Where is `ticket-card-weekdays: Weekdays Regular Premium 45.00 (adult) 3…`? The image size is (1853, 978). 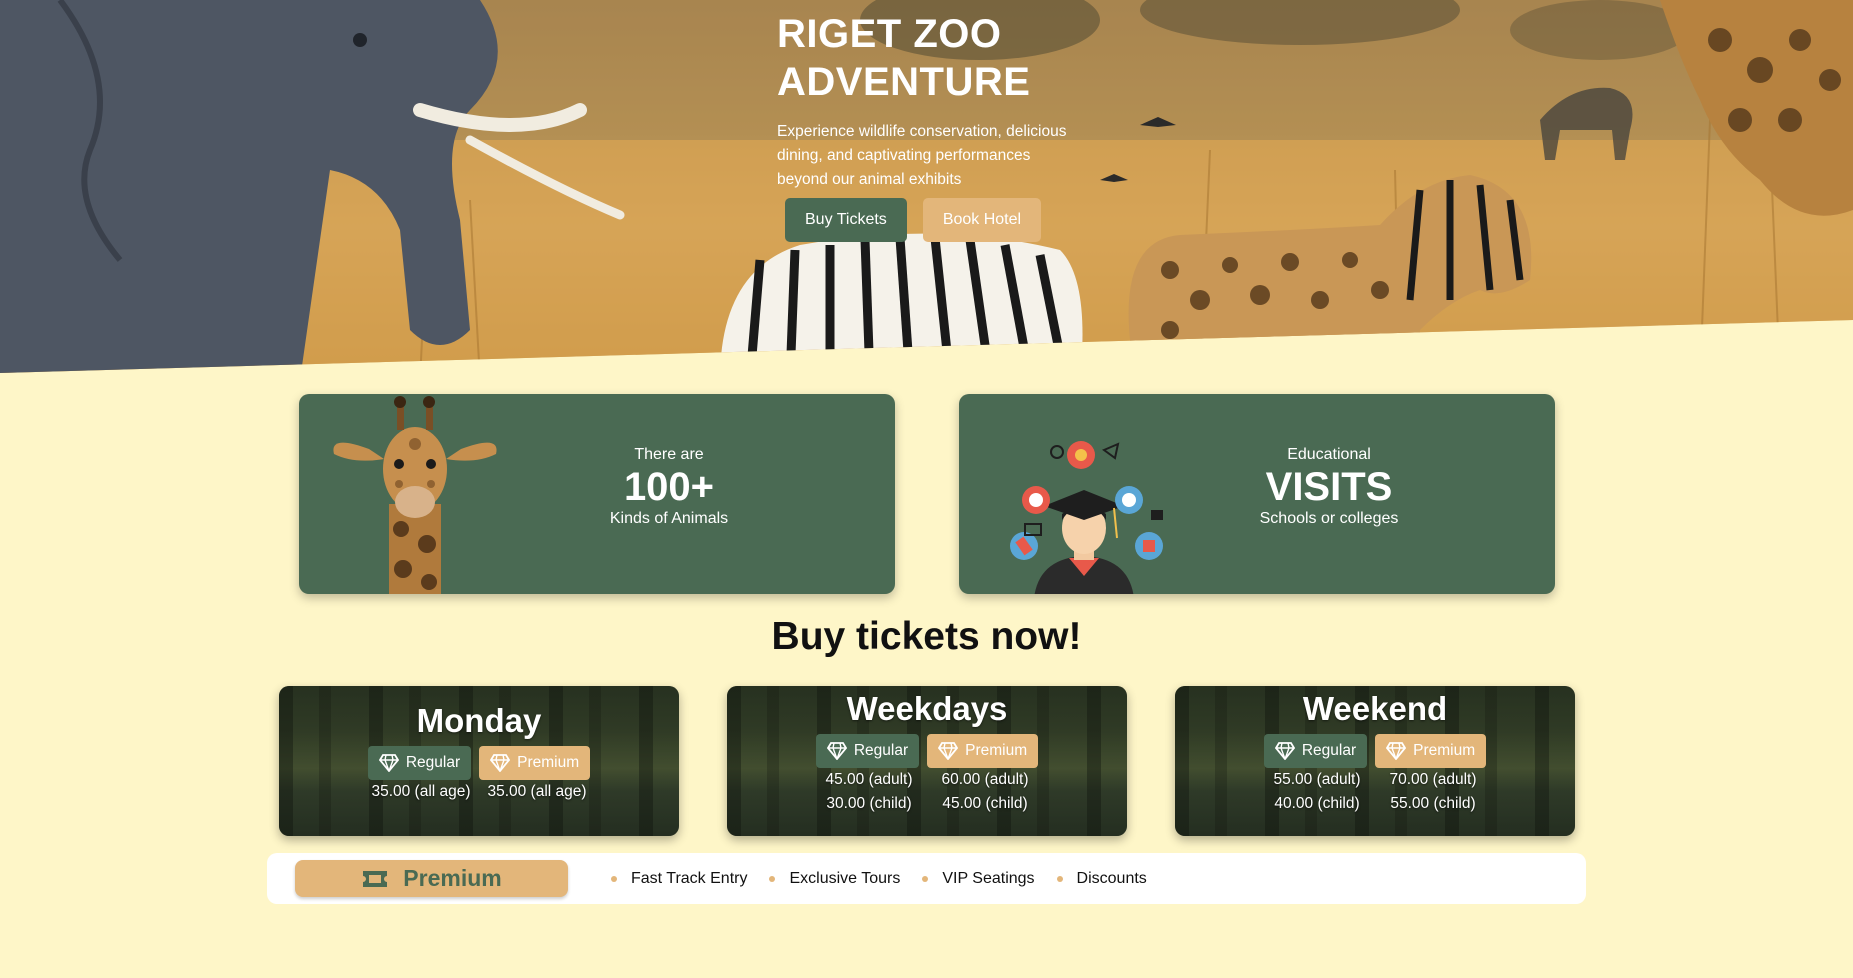 ticket-card-weekdays: Weekdays Regular Premium 45.00 (adult) 3… is located at coordinates (927, 761).